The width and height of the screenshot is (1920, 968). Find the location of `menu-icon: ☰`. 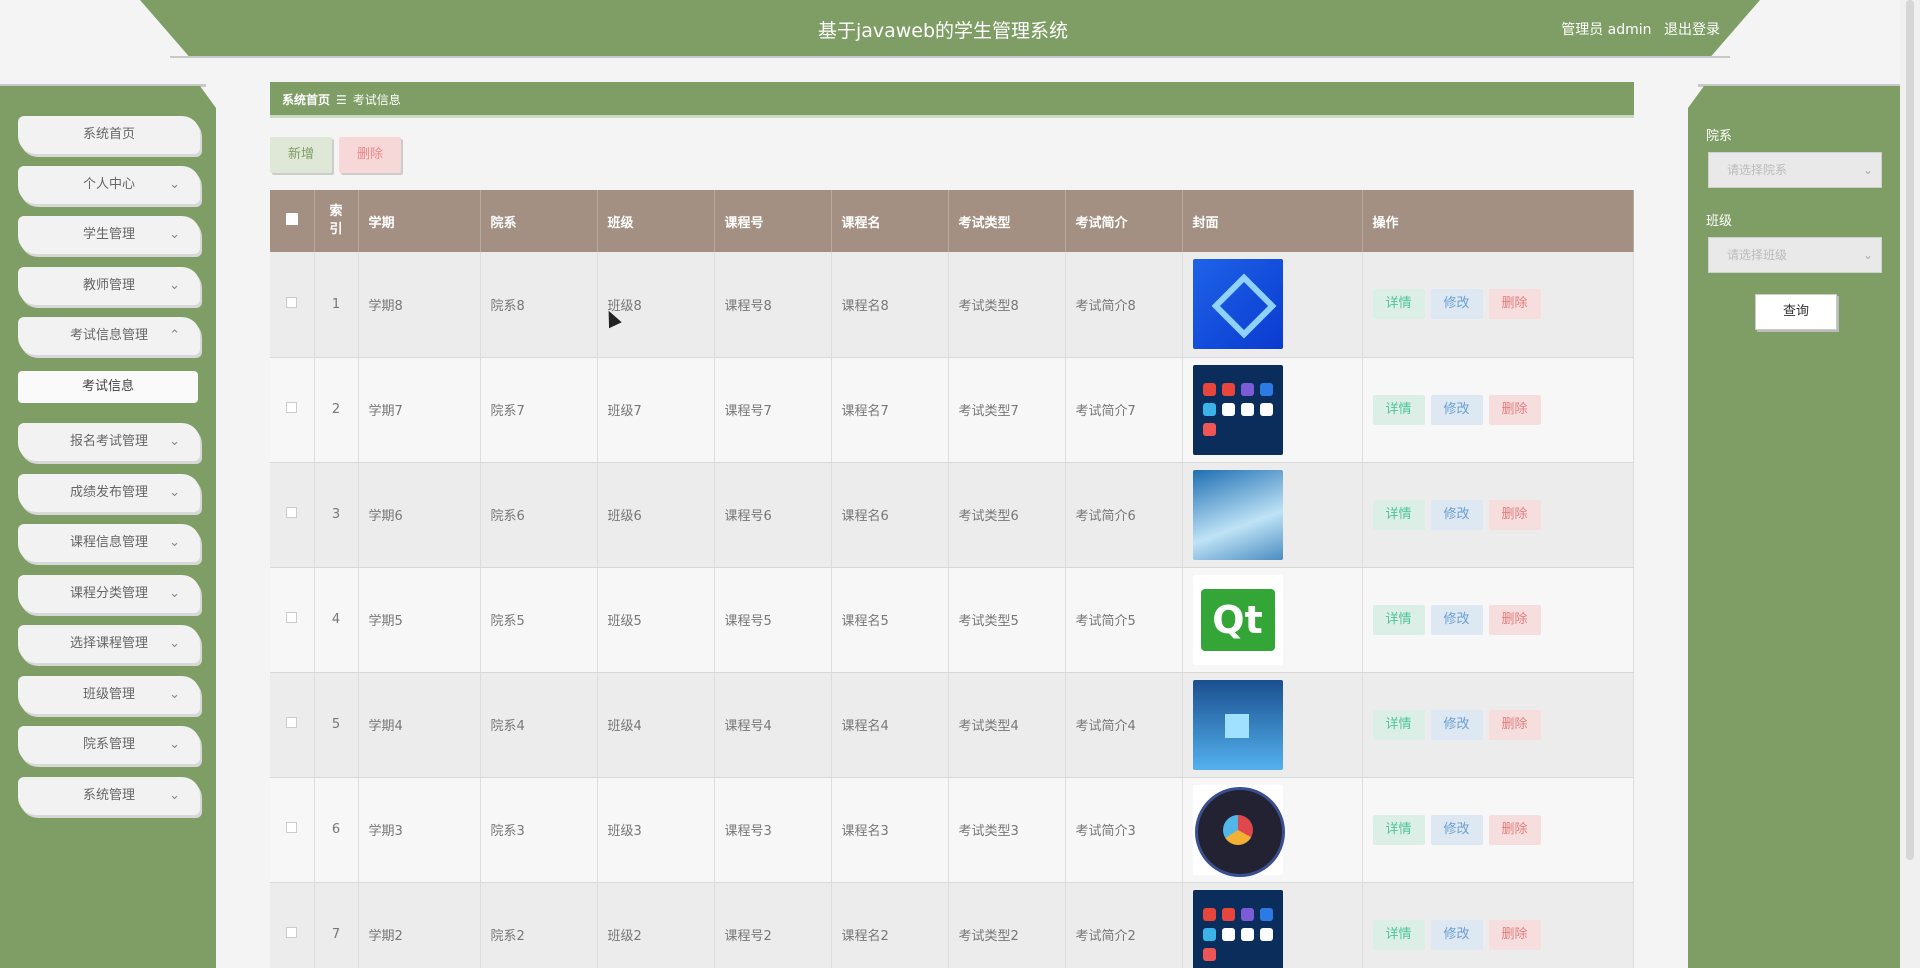

menu-icon: ☰ is located at coordinates (341, 100).